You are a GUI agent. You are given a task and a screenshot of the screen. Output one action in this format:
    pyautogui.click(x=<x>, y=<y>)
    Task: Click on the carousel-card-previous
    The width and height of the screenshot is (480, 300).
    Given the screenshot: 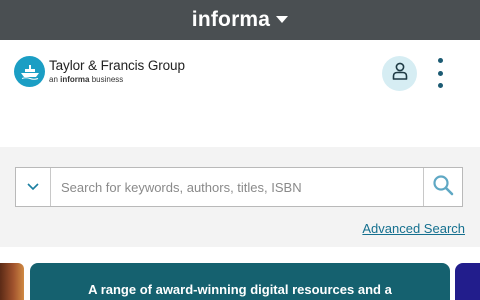 What is the action you would take?
    pyautogui.click(x=12, y=281)
    